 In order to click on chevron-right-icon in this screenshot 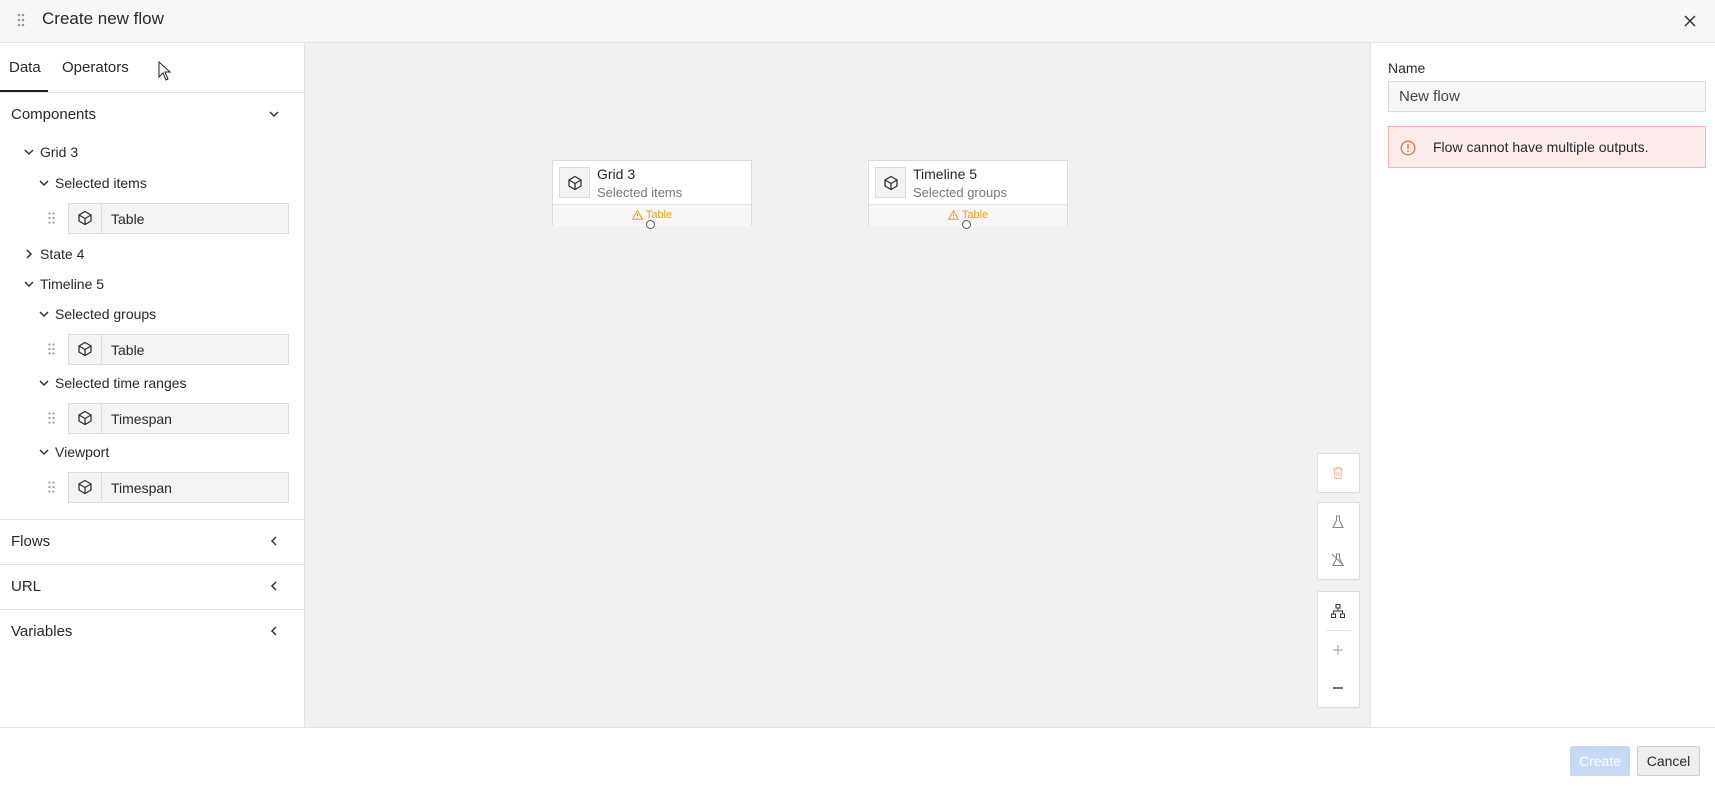, I will do `click(29, 254)`.